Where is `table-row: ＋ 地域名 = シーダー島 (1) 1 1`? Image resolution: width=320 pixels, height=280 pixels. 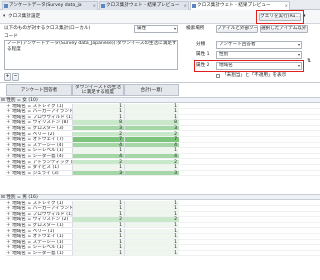 table-row: ＋ 地域名 = シーダー島 (1) 1 1 is located at coordinates (160, 253).